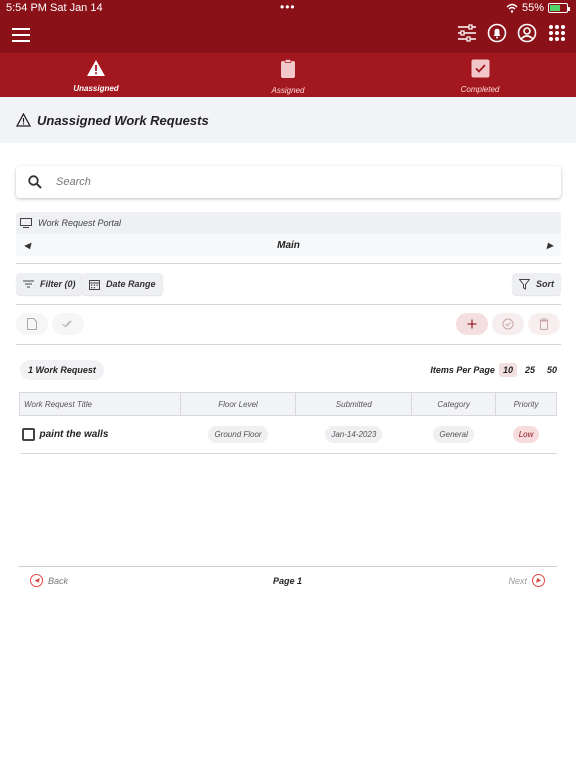 Image resolution: width=576 pixels, height=768 pixels. Describe the element at coordinates (281, 182) in the screenshot. I see `search-input` at that location.